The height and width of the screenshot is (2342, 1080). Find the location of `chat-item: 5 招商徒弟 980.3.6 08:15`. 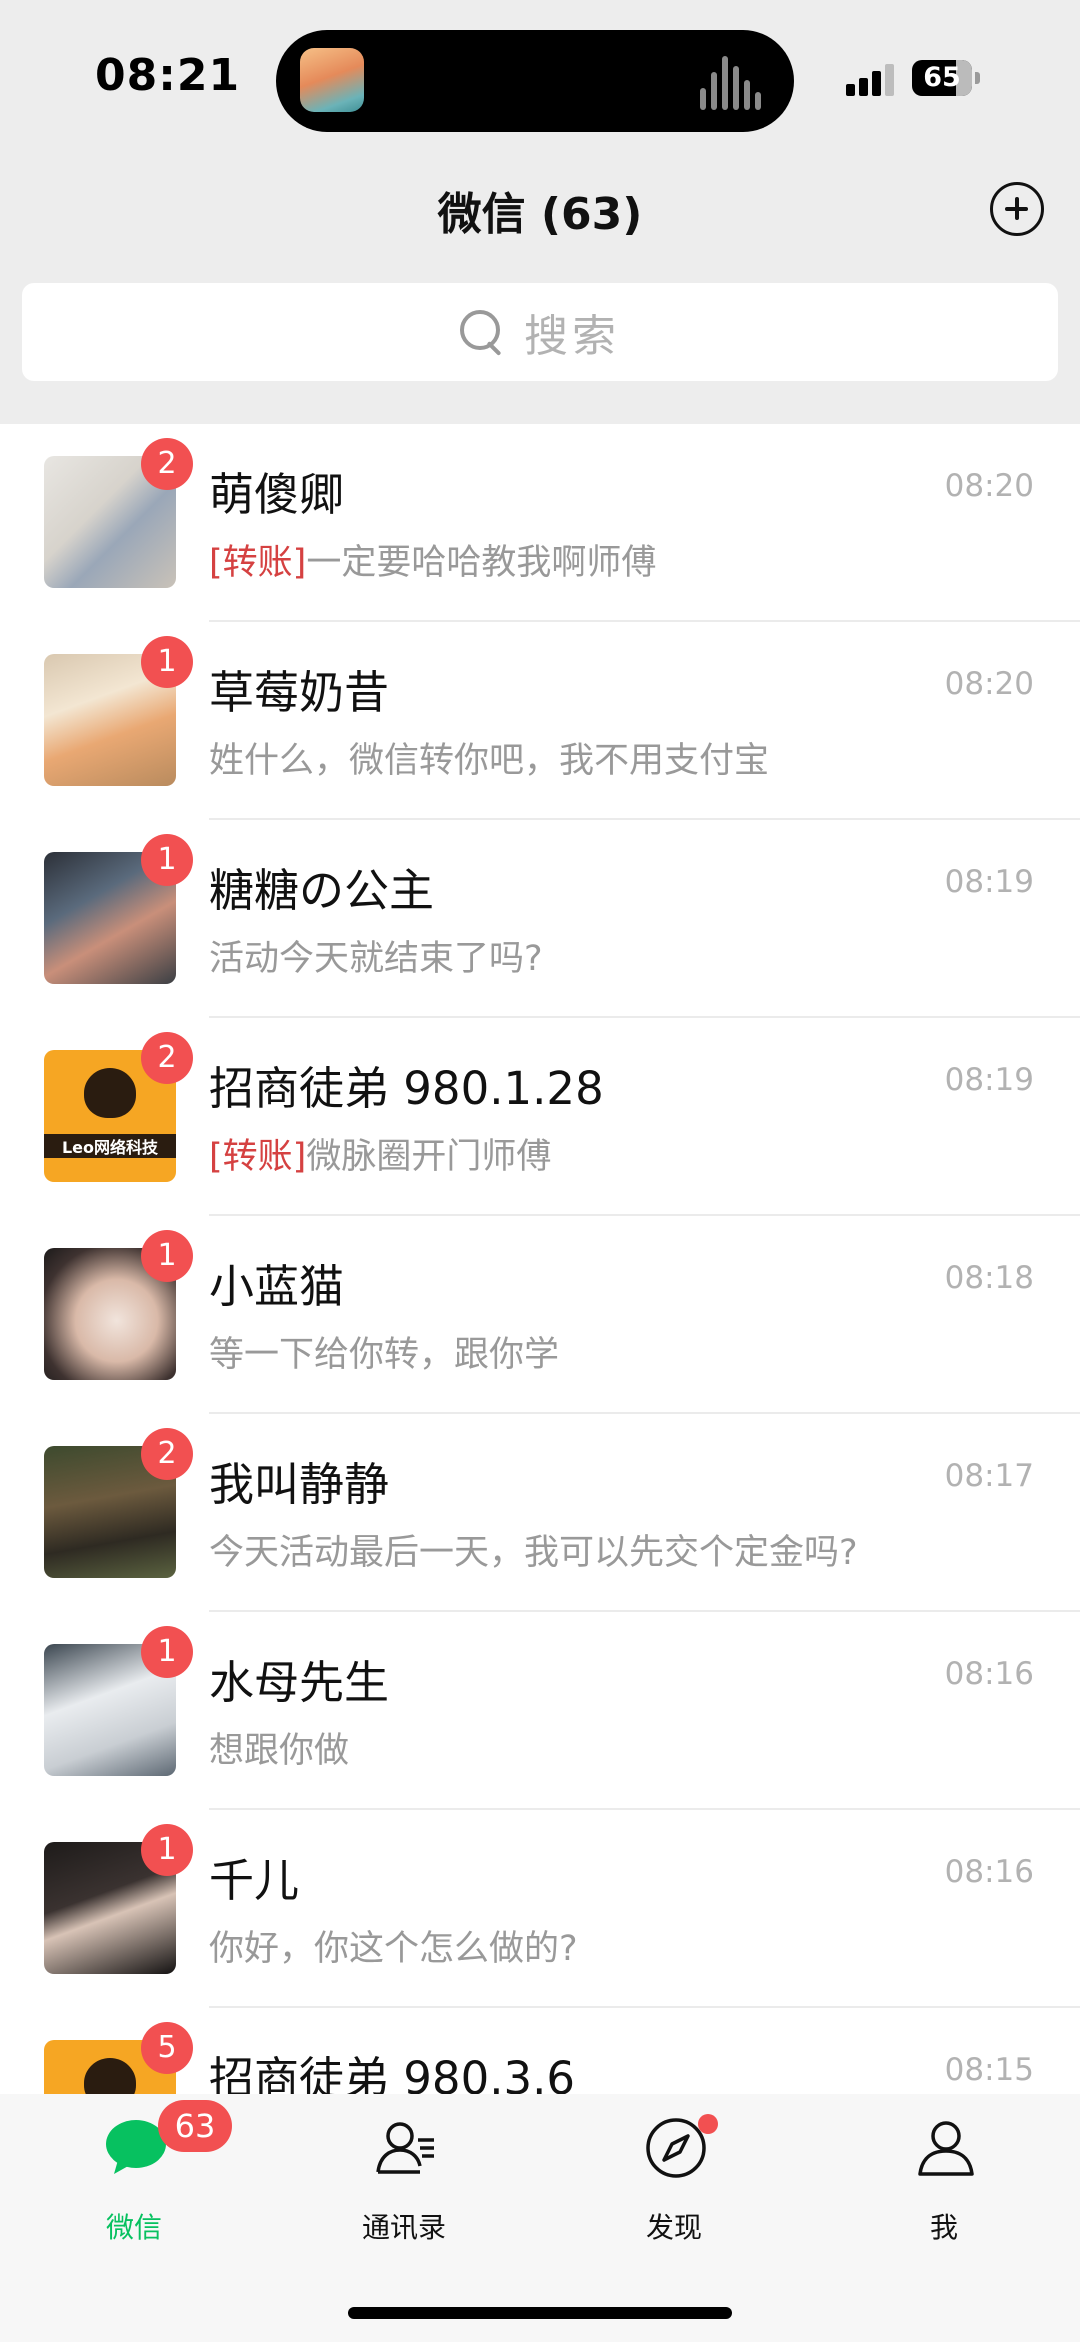

chat-item: 5 招商徒弟 980.3.6 08:15 is located at coordinates (540, 2051).